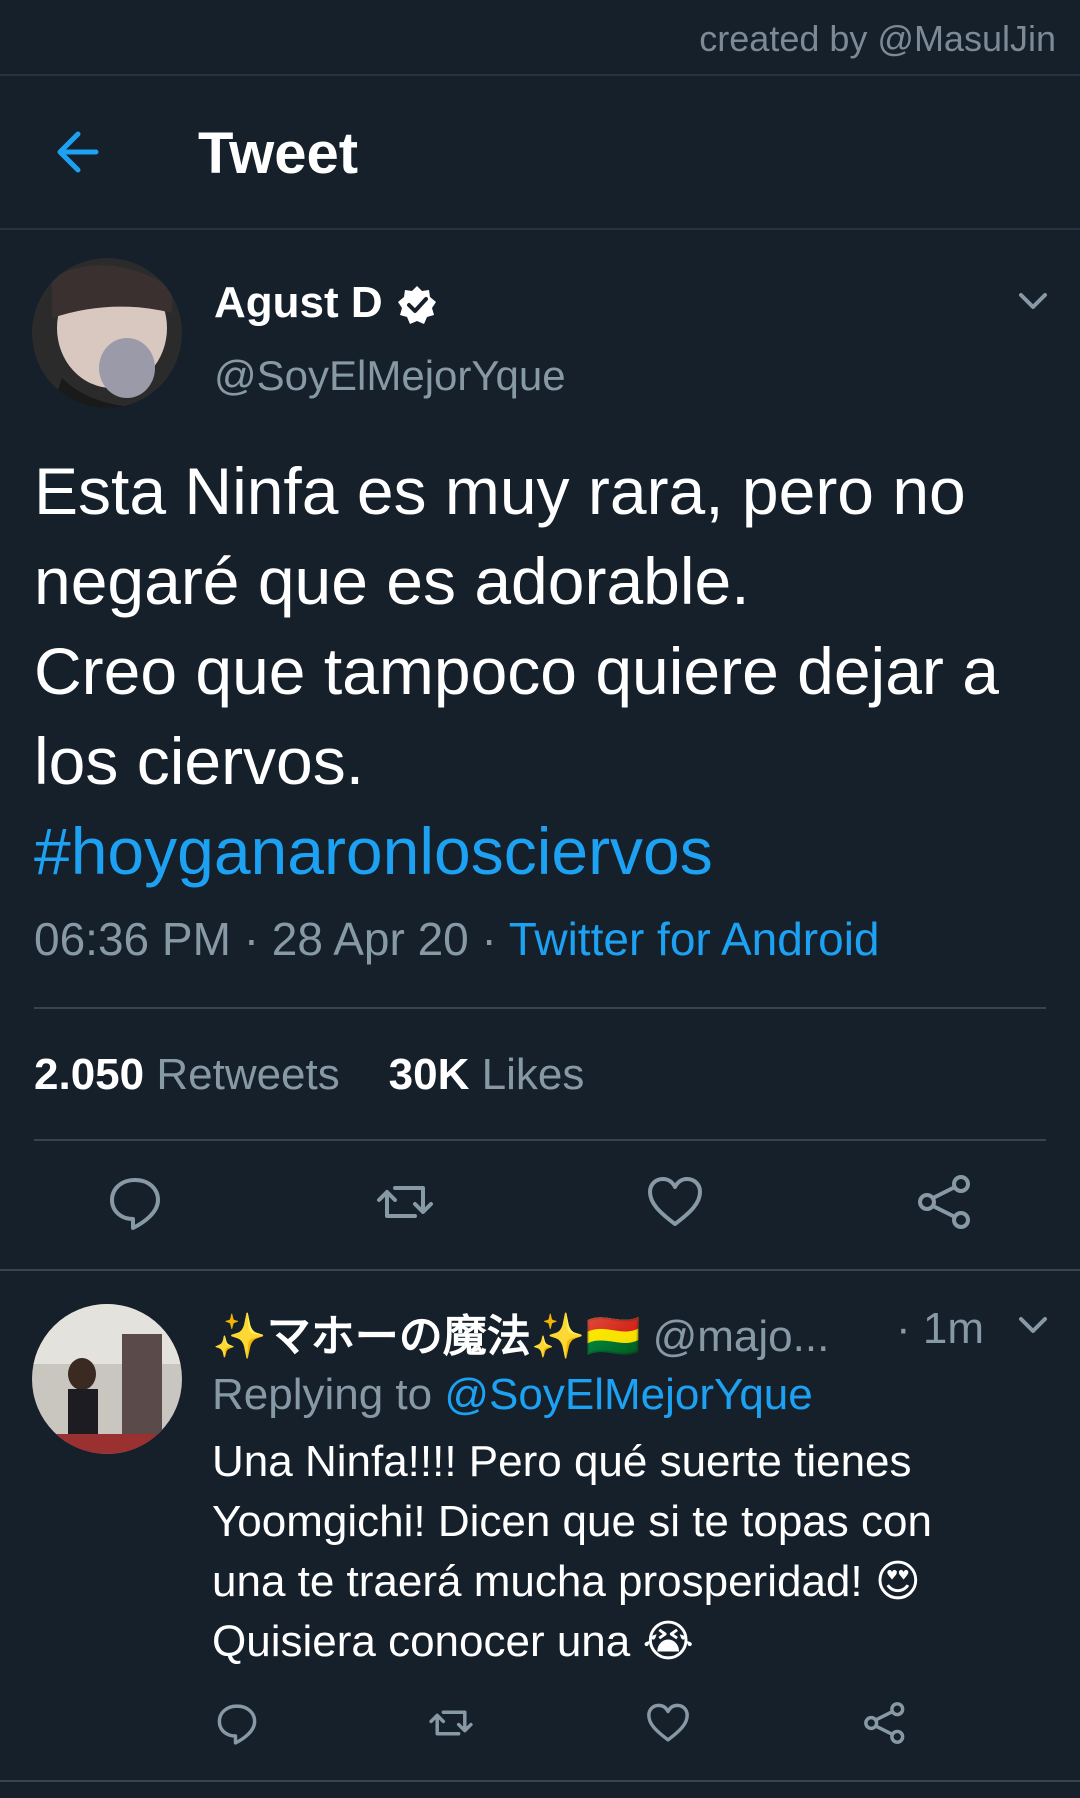  Describe the element at coordinates (298, 303) in the screenshot. I see `author-name: Agust D` at that location.